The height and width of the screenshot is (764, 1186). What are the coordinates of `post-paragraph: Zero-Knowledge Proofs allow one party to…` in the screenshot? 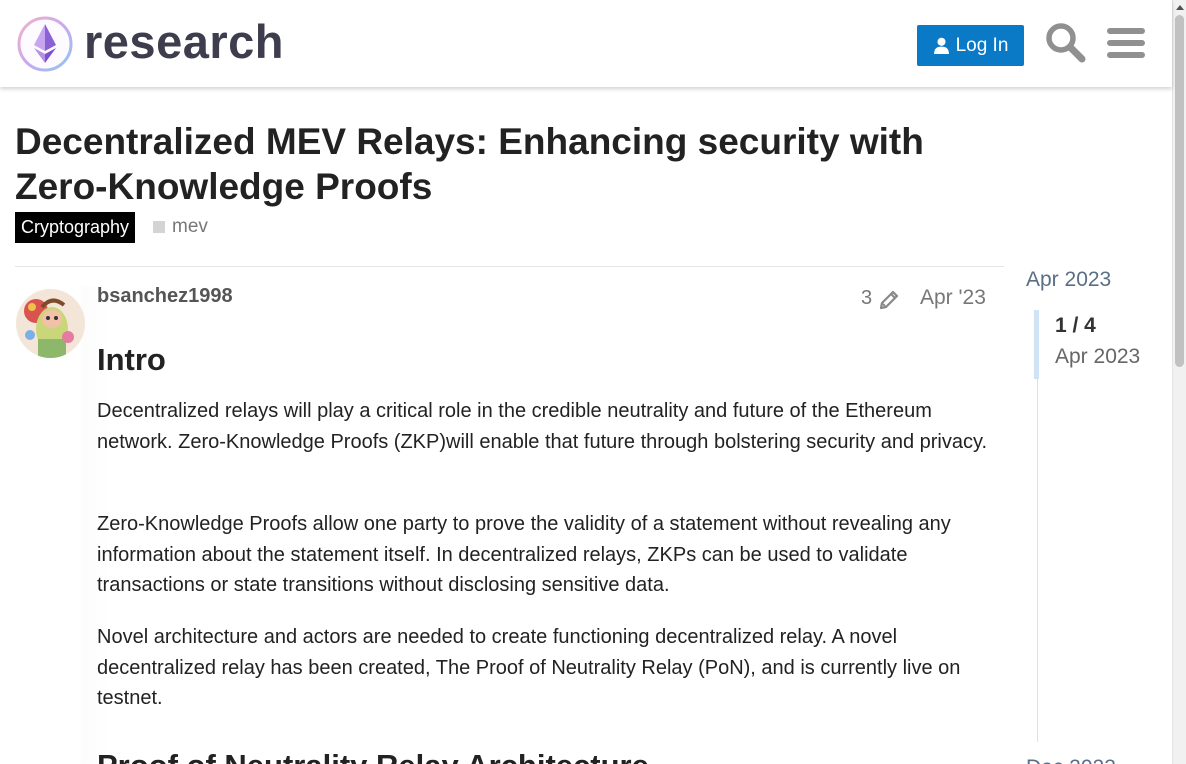 It's located at (524, 554).